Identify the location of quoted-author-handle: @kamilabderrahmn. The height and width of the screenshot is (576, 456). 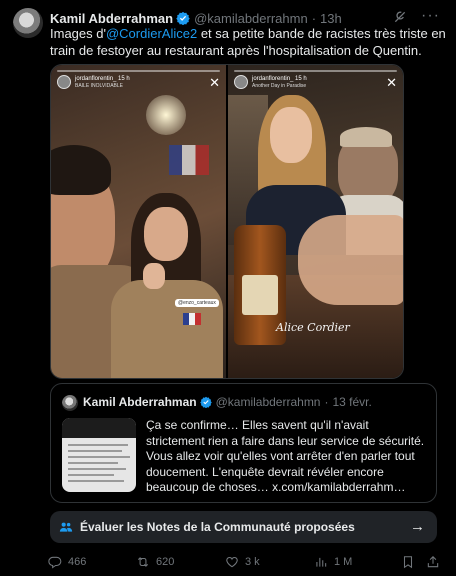
(268, 402).